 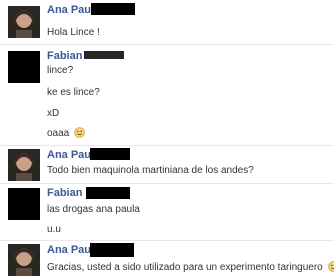 I want to click on message-text: oaaa, so click(x=58, y=133).